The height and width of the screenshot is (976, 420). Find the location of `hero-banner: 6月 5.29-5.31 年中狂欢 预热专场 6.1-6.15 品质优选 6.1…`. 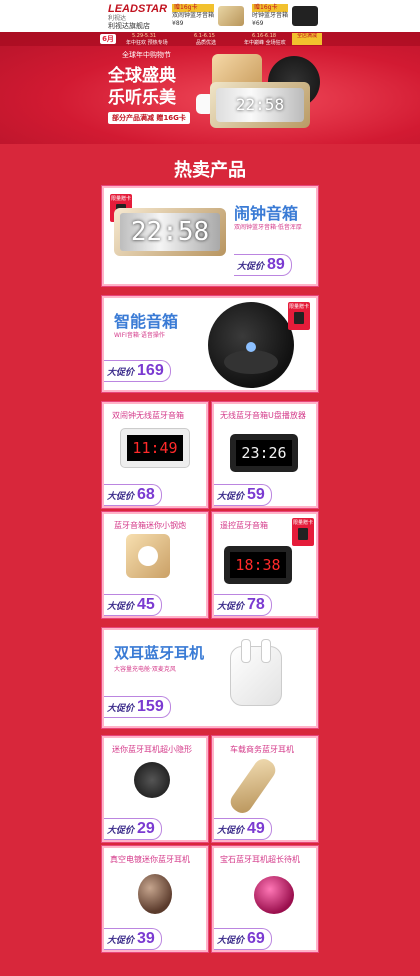

hero-banner: 6月 5.29-5.31 年中狂欢 预热专场 6.1-6.15 品质优选 6.1… is located at coordinates (210, 88).